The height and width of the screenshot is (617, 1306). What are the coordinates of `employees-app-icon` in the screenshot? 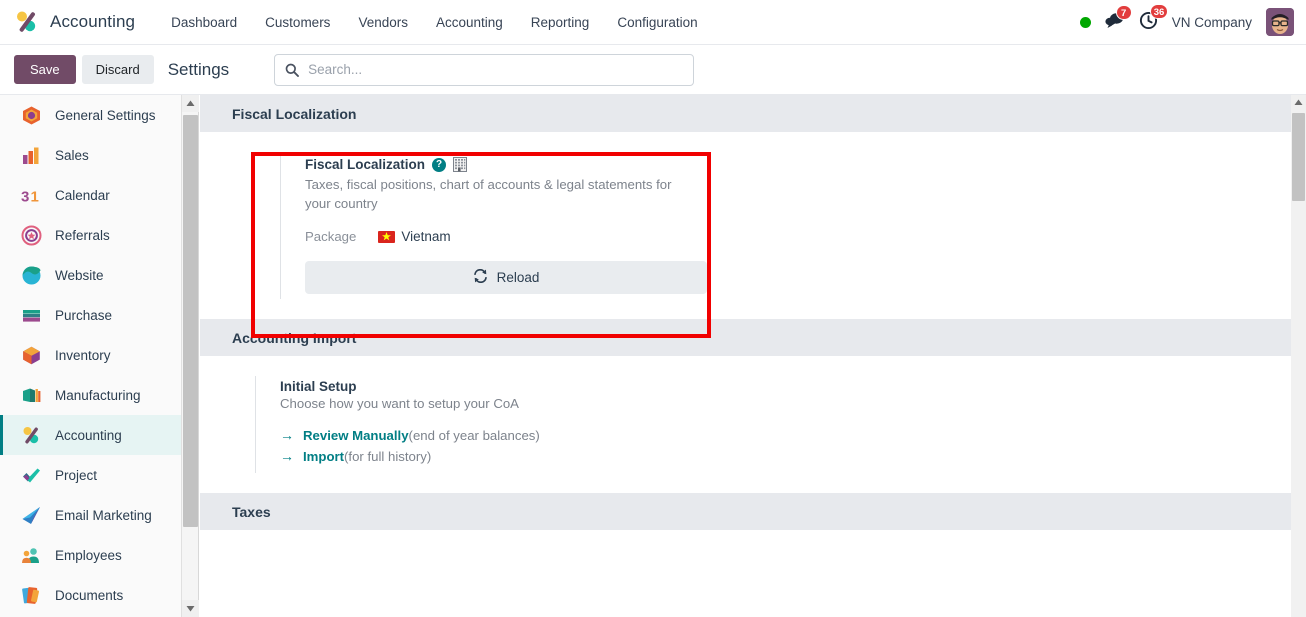 It's located at (31, 555).